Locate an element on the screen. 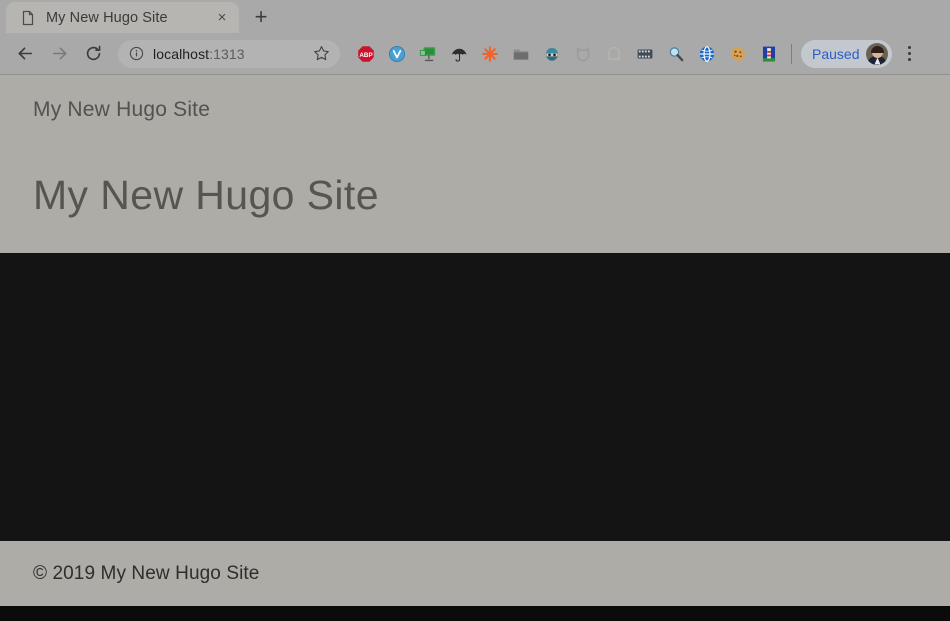 The image size is (950, 621). arrow-left-icon is located at coordinates (25, 53).